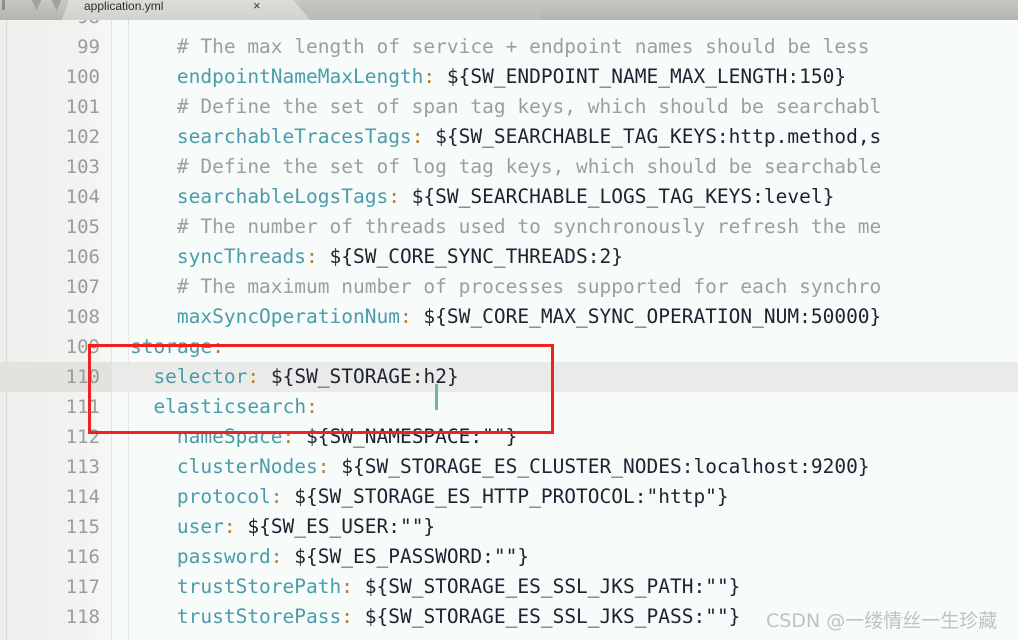 This screenshot has width=1018, height=640. What do you see at coordinates (88, 47) in the screenshot?
I see `line-number: 99` at bounding box center [88, 47].